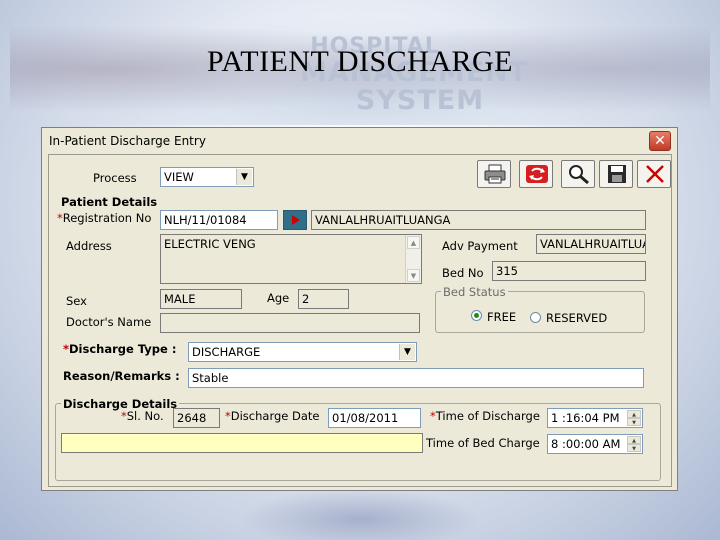 Image resolution: width=720 pixels, height=540 pixels. Describe the element at coordinates (478, 220) in the screenshot. I see `patient-name-field: VANLALHRUAITLUANGA` at that location.